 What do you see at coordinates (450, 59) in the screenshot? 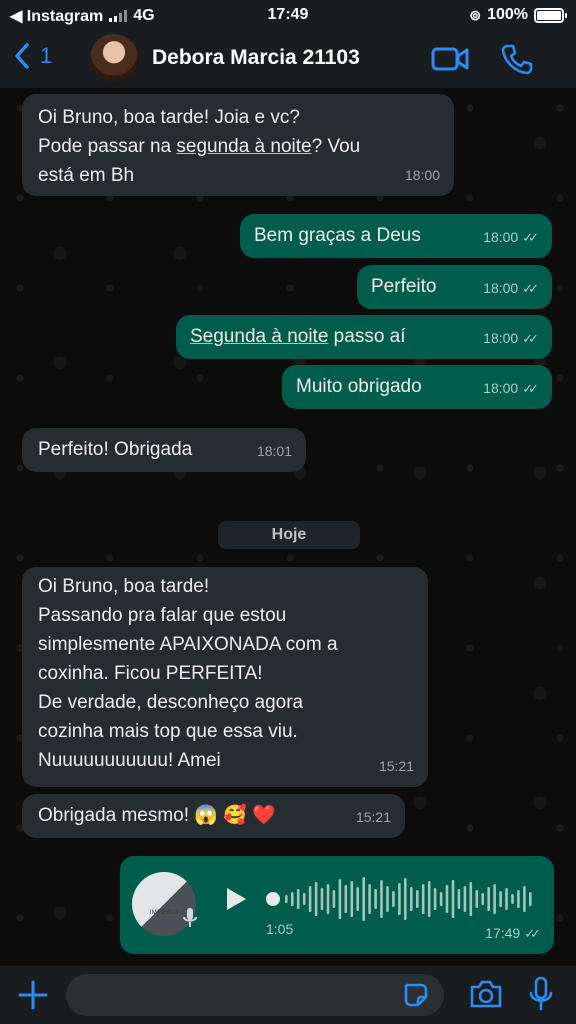
I see `video-call-icon` at bounding box center [450, 59].